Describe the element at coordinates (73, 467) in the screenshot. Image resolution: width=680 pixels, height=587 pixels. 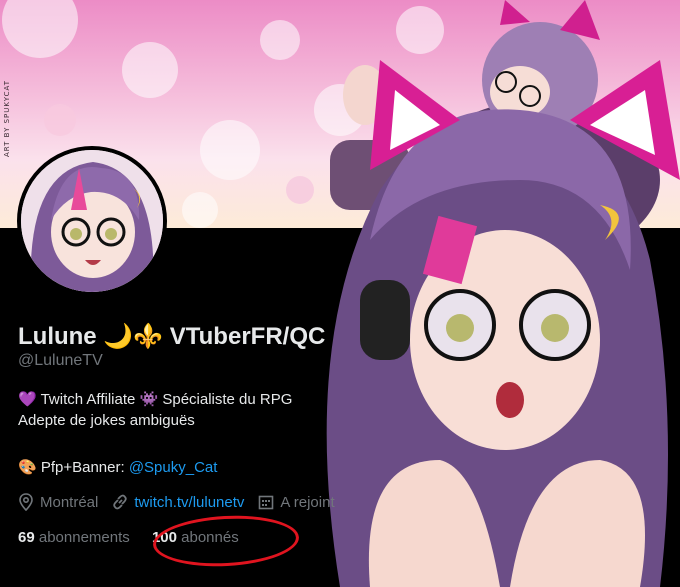
I see `bio-line-3-prefix: 🎨 Pfp+Banner:` at that location.